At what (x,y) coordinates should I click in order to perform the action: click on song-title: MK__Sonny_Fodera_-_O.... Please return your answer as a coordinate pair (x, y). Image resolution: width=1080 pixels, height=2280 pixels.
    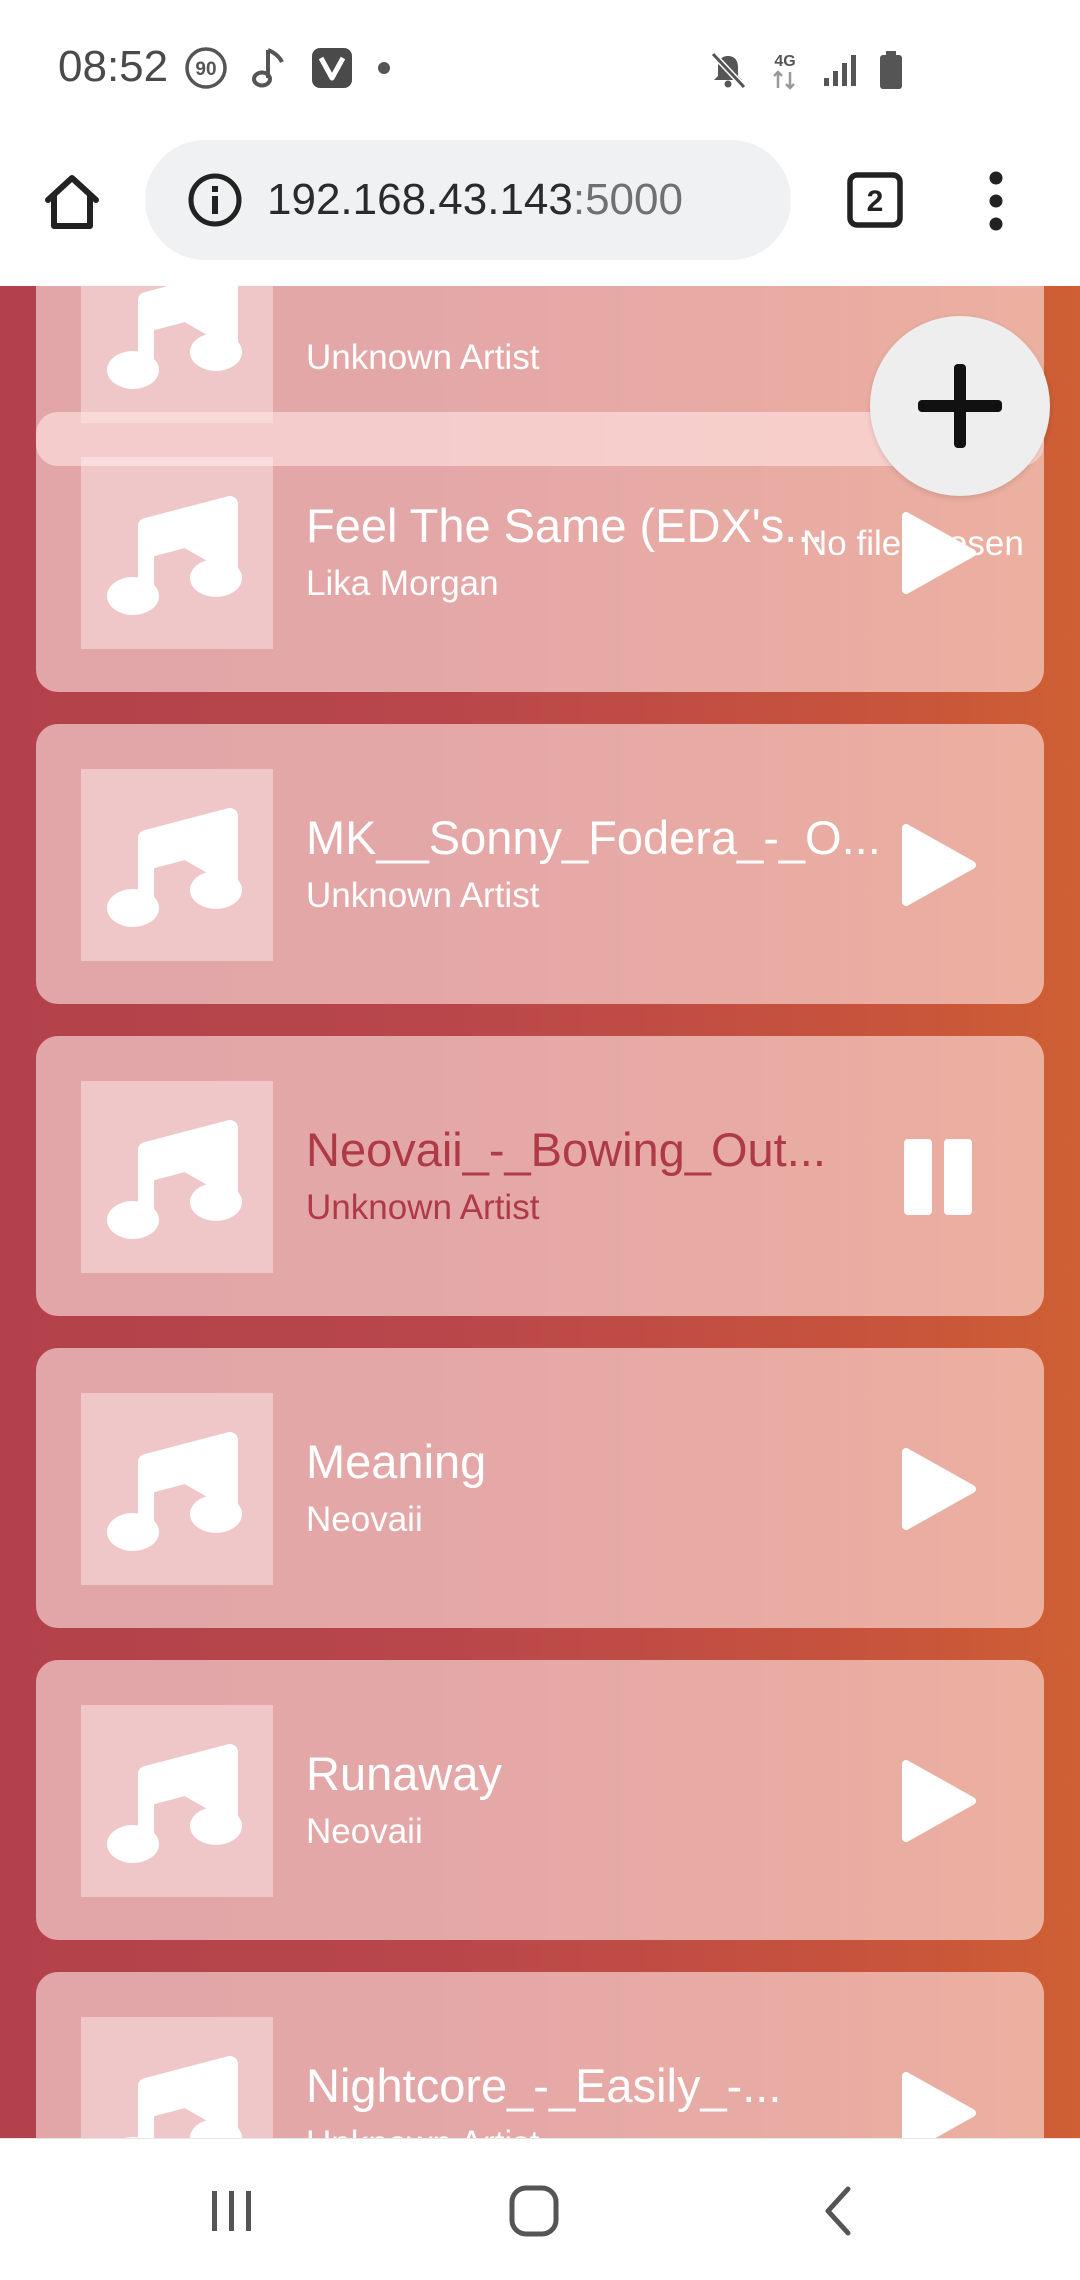
    Looking at the image, I should click on (593, 837).